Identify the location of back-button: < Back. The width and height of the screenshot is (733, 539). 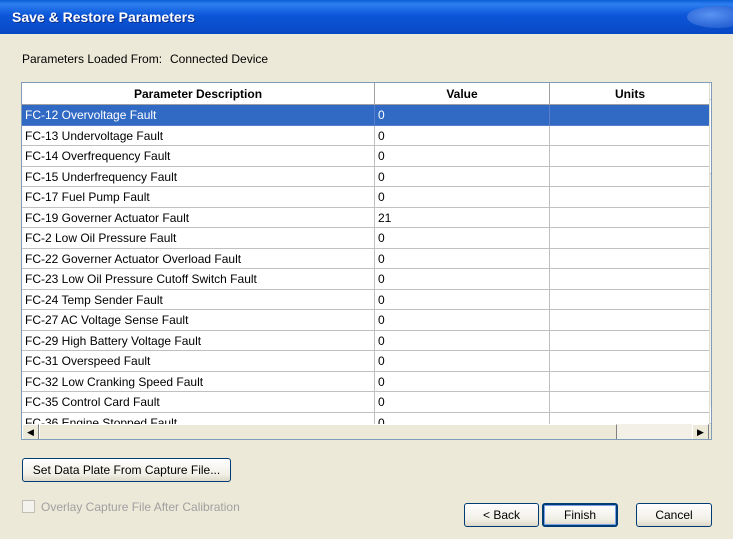
(501, 515).